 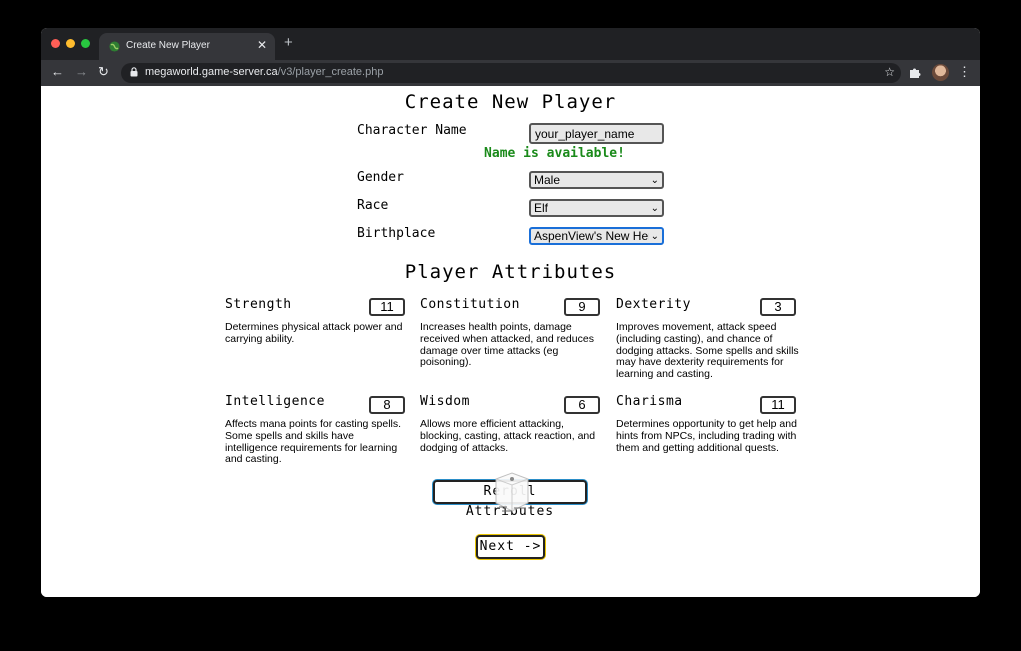 I want to click on profile-avatar, so click(x=940, y=72).